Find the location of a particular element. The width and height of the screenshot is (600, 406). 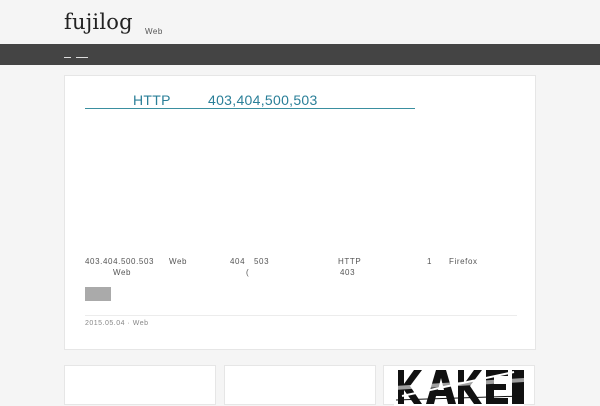

post-divider is located at coordinates (301, 315).